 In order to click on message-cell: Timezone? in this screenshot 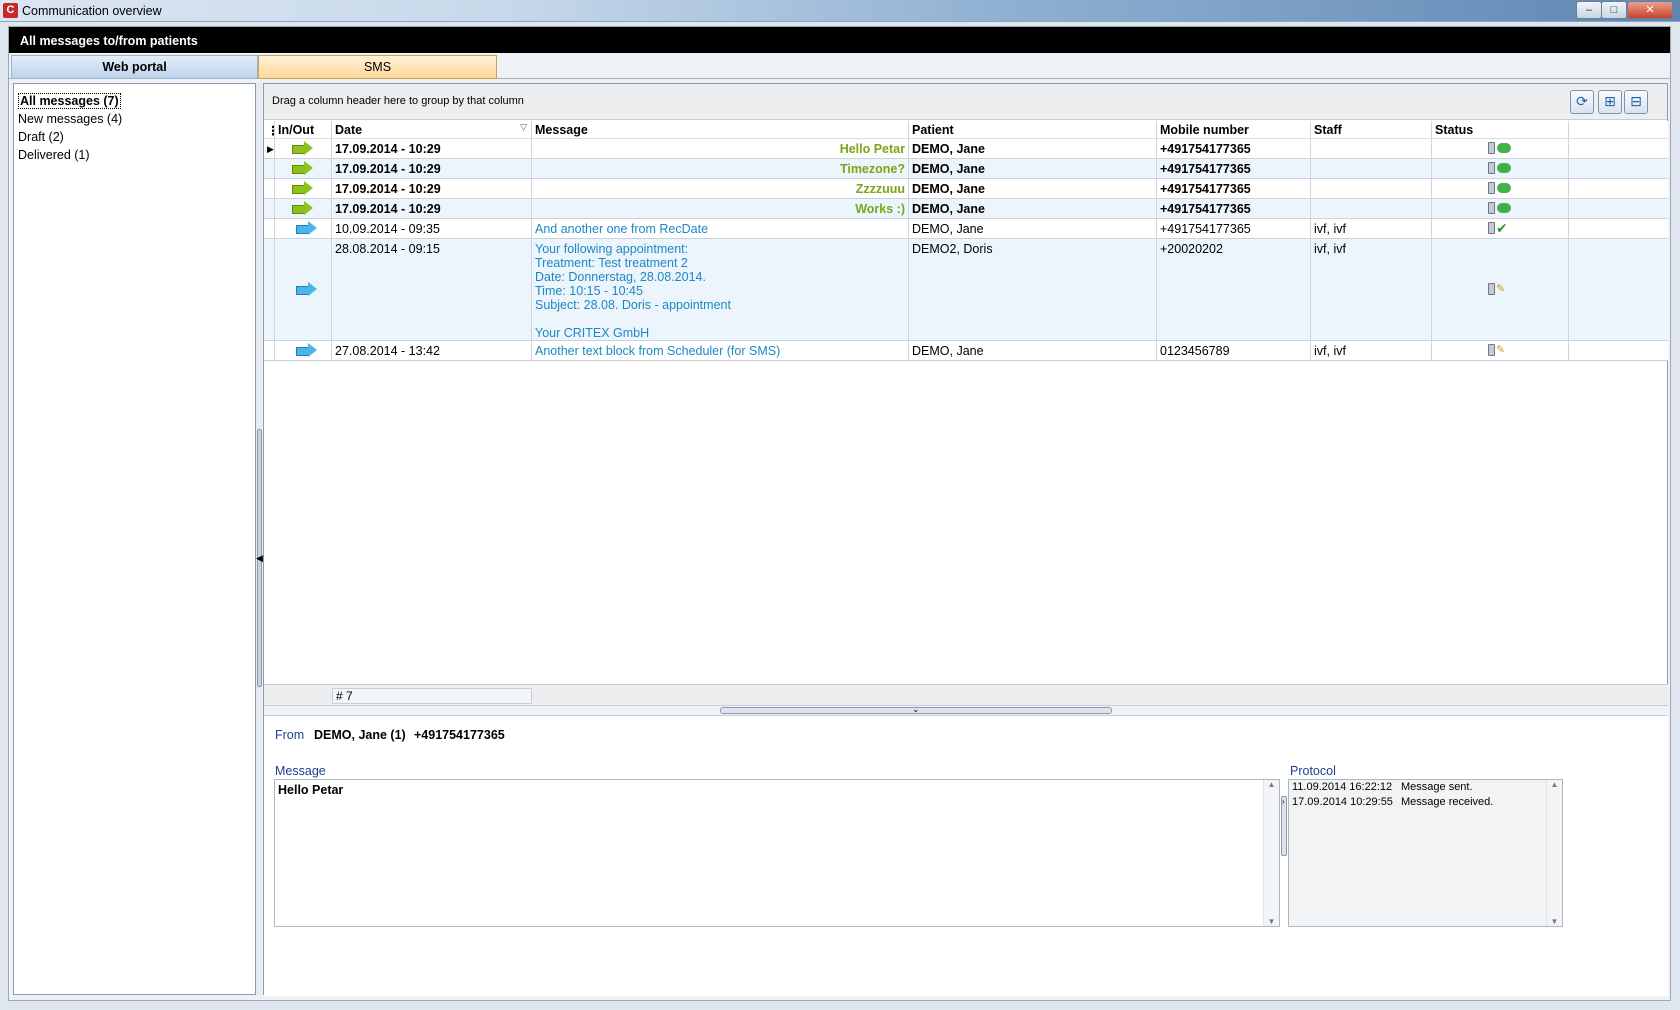, I will do `click(720, 168)`.